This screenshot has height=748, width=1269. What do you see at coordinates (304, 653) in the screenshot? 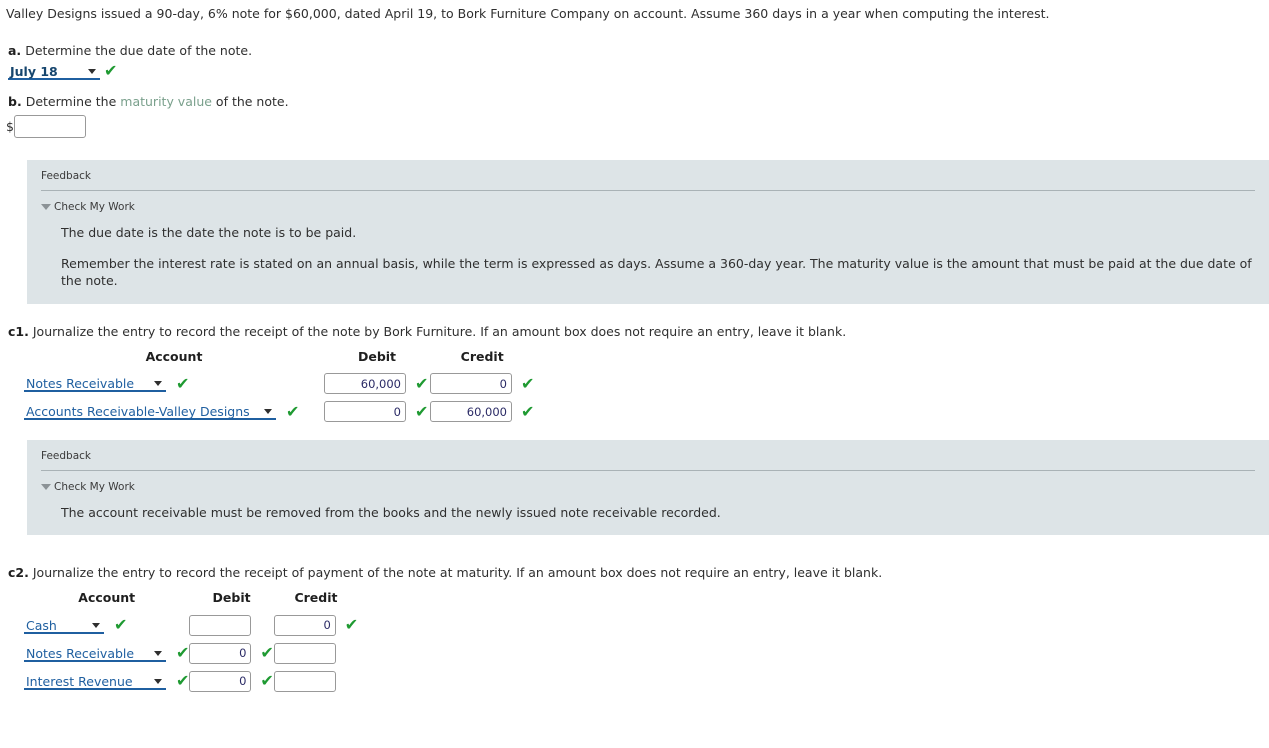
I see `credit-input-c2-r2` at bounding box center [304, 653].